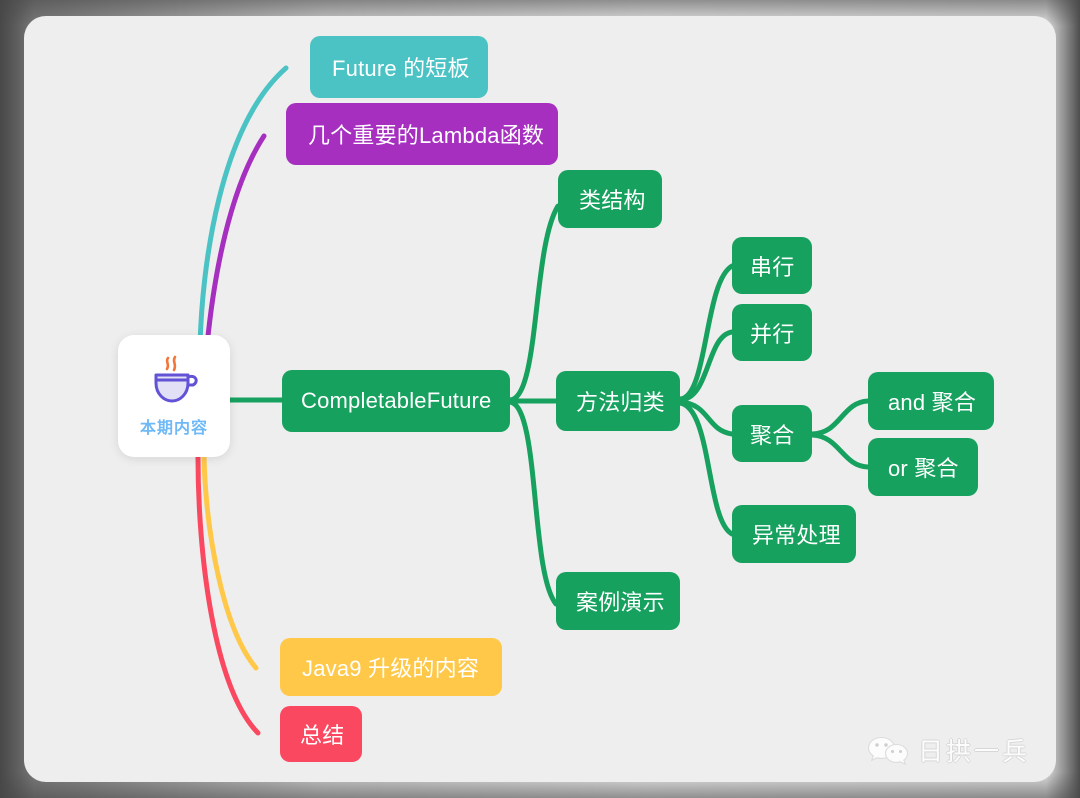  I want to click on node-label: 异常处理, so click(796, 535).